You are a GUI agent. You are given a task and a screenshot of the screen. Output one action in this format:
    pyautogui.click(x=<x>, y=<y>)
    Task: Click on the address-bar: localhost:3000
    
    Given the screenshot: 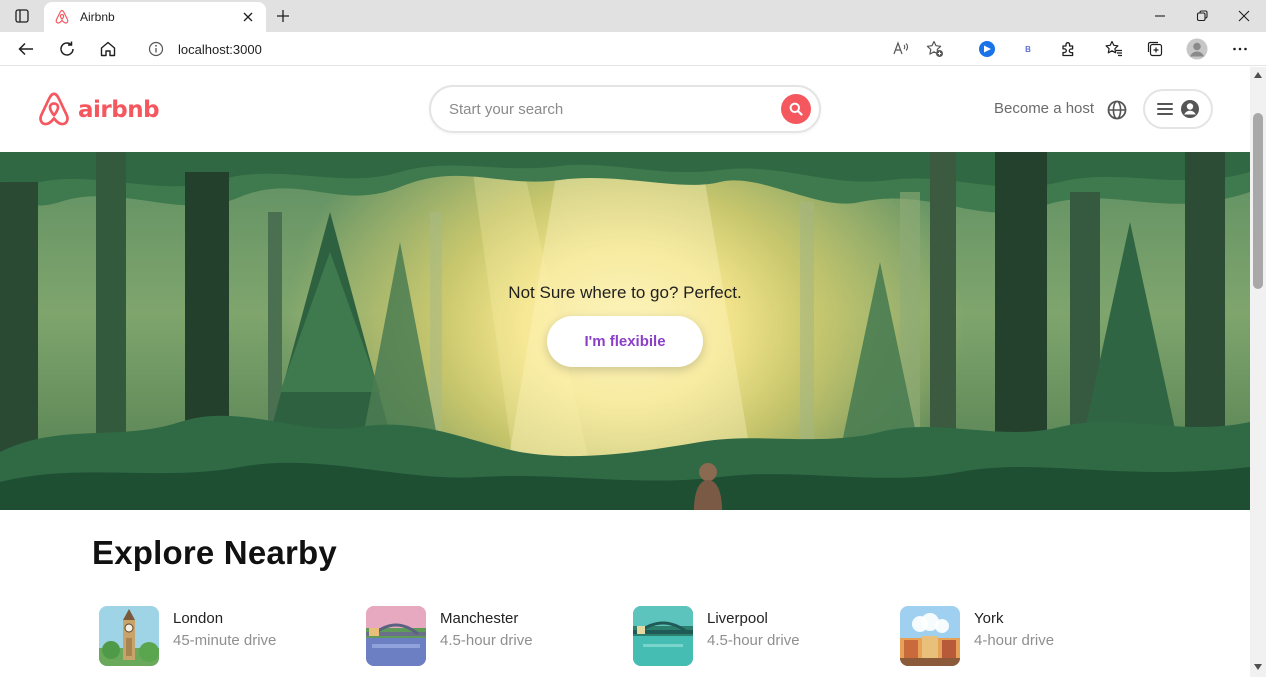 What is the action you would take?
    pyautogui.click(x=547, y=49)
    